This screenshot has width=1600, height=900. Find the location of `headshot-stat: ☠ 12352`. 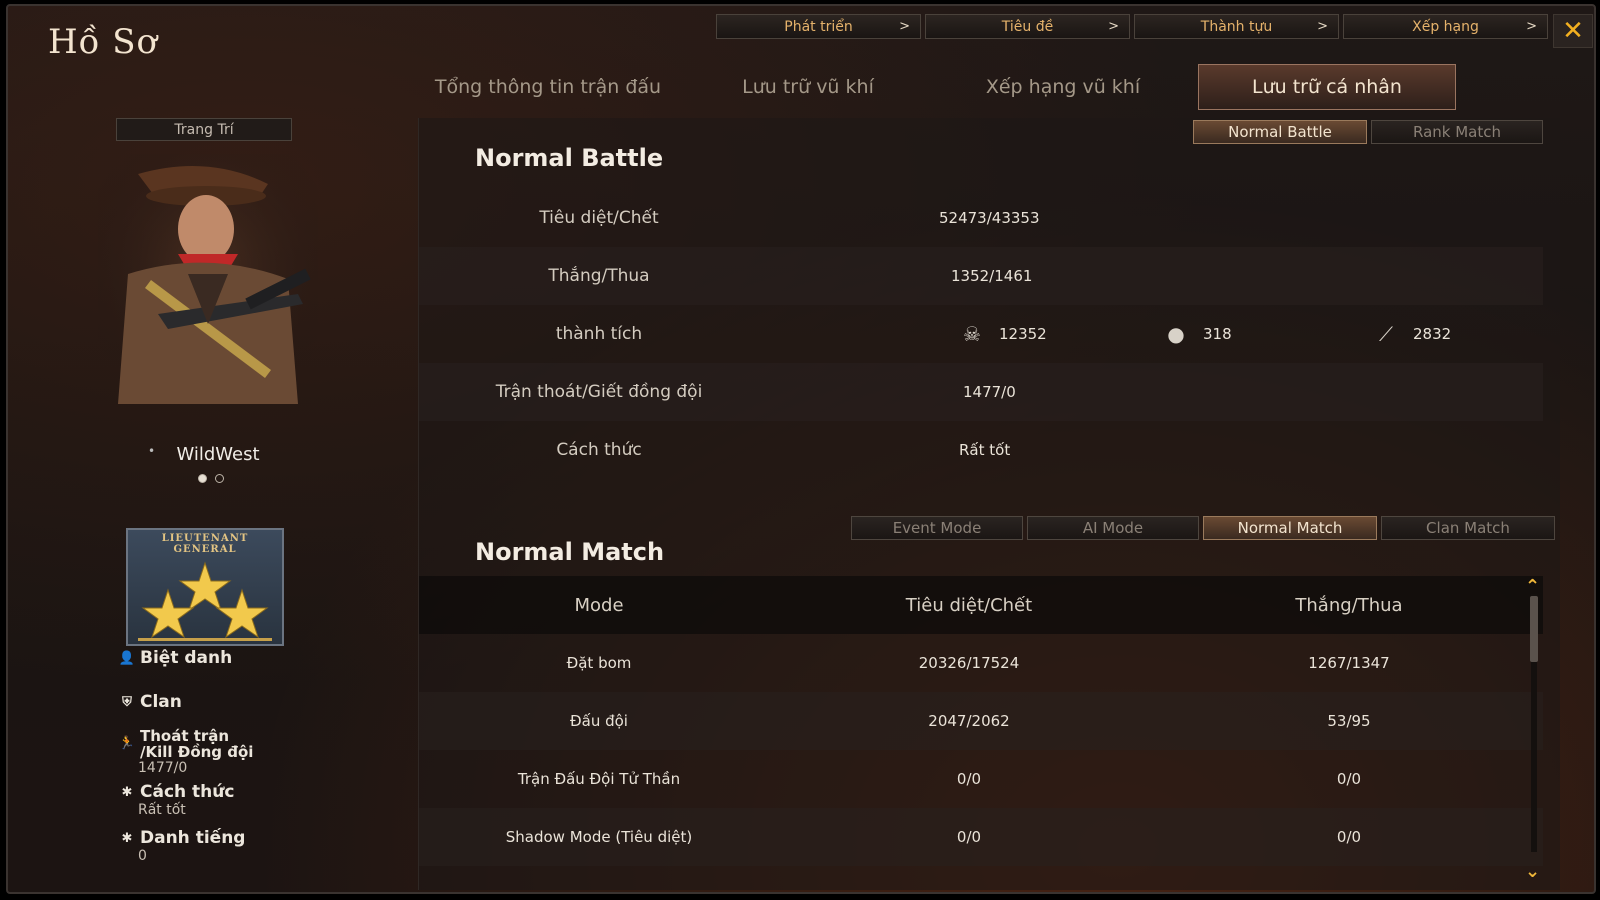

headshot-stat: ☠ 12352 is located at coordinates (1003, 334).